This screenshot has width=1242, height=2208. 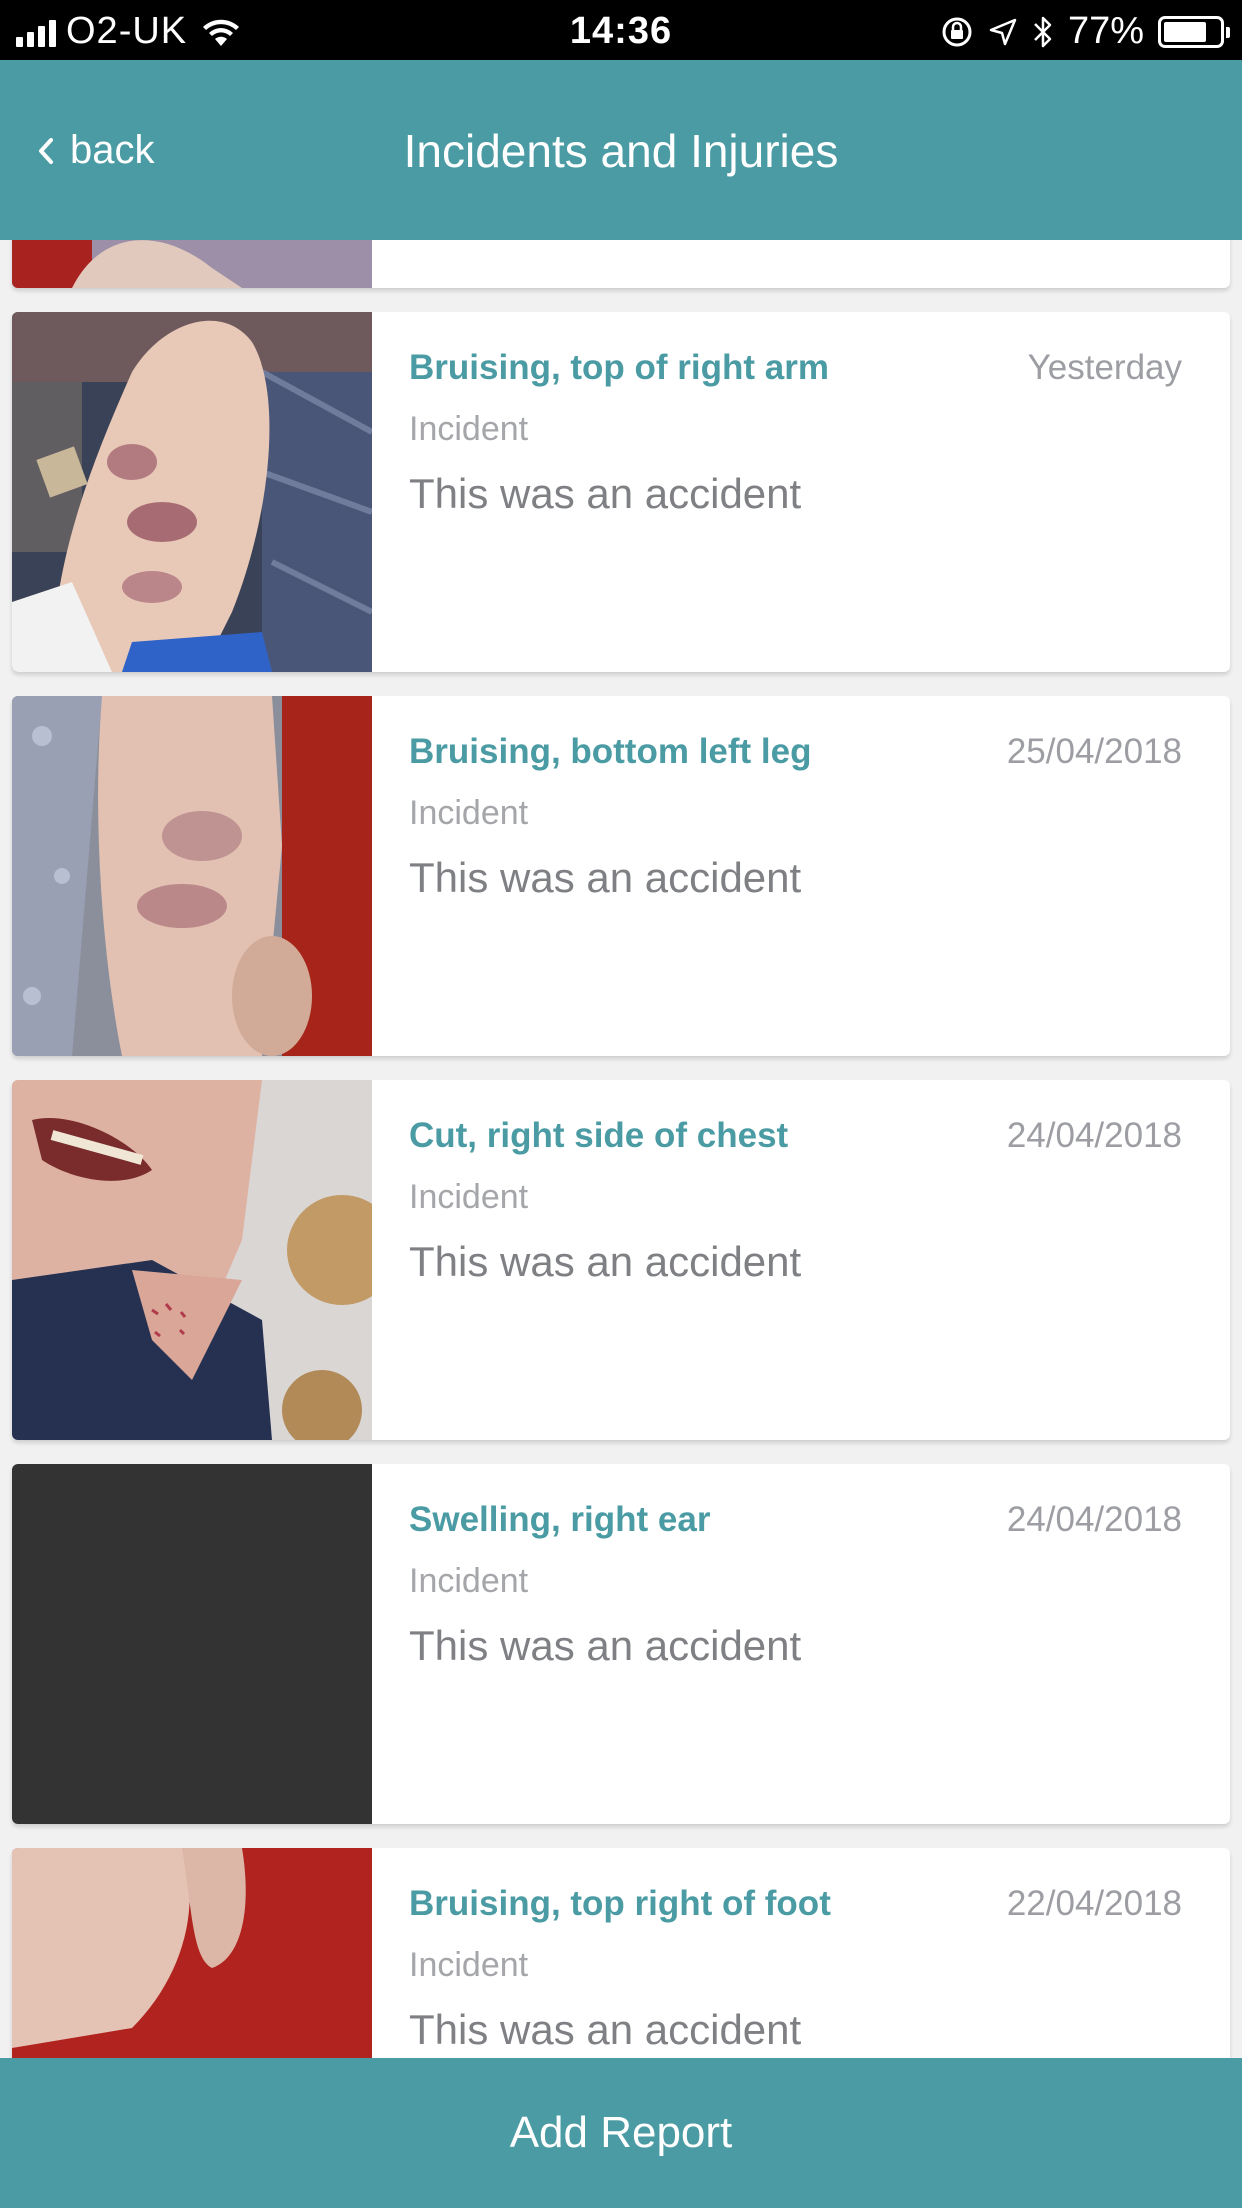 I want to click on incident-thumbnail-leg, so click(x=192, y=876).